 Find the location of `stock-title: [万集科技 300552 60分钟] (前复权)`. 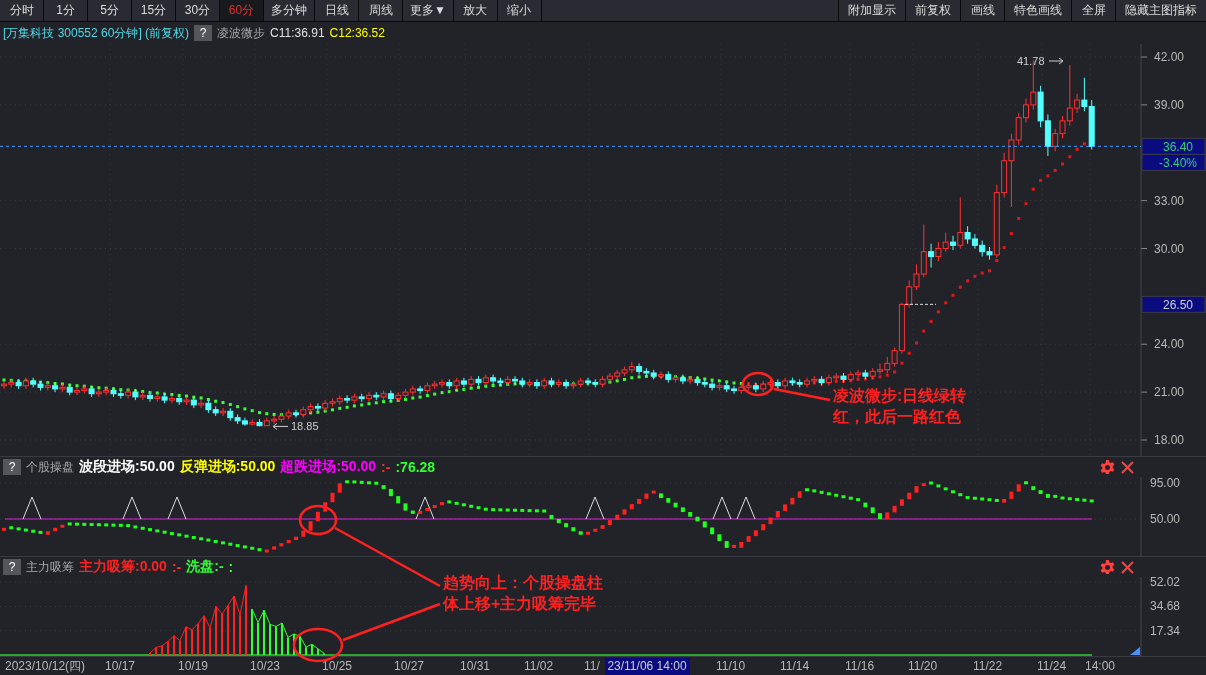

stock-title: [万集科技 300552 60分钟] (前复权) is located at coordinates (96, 33).